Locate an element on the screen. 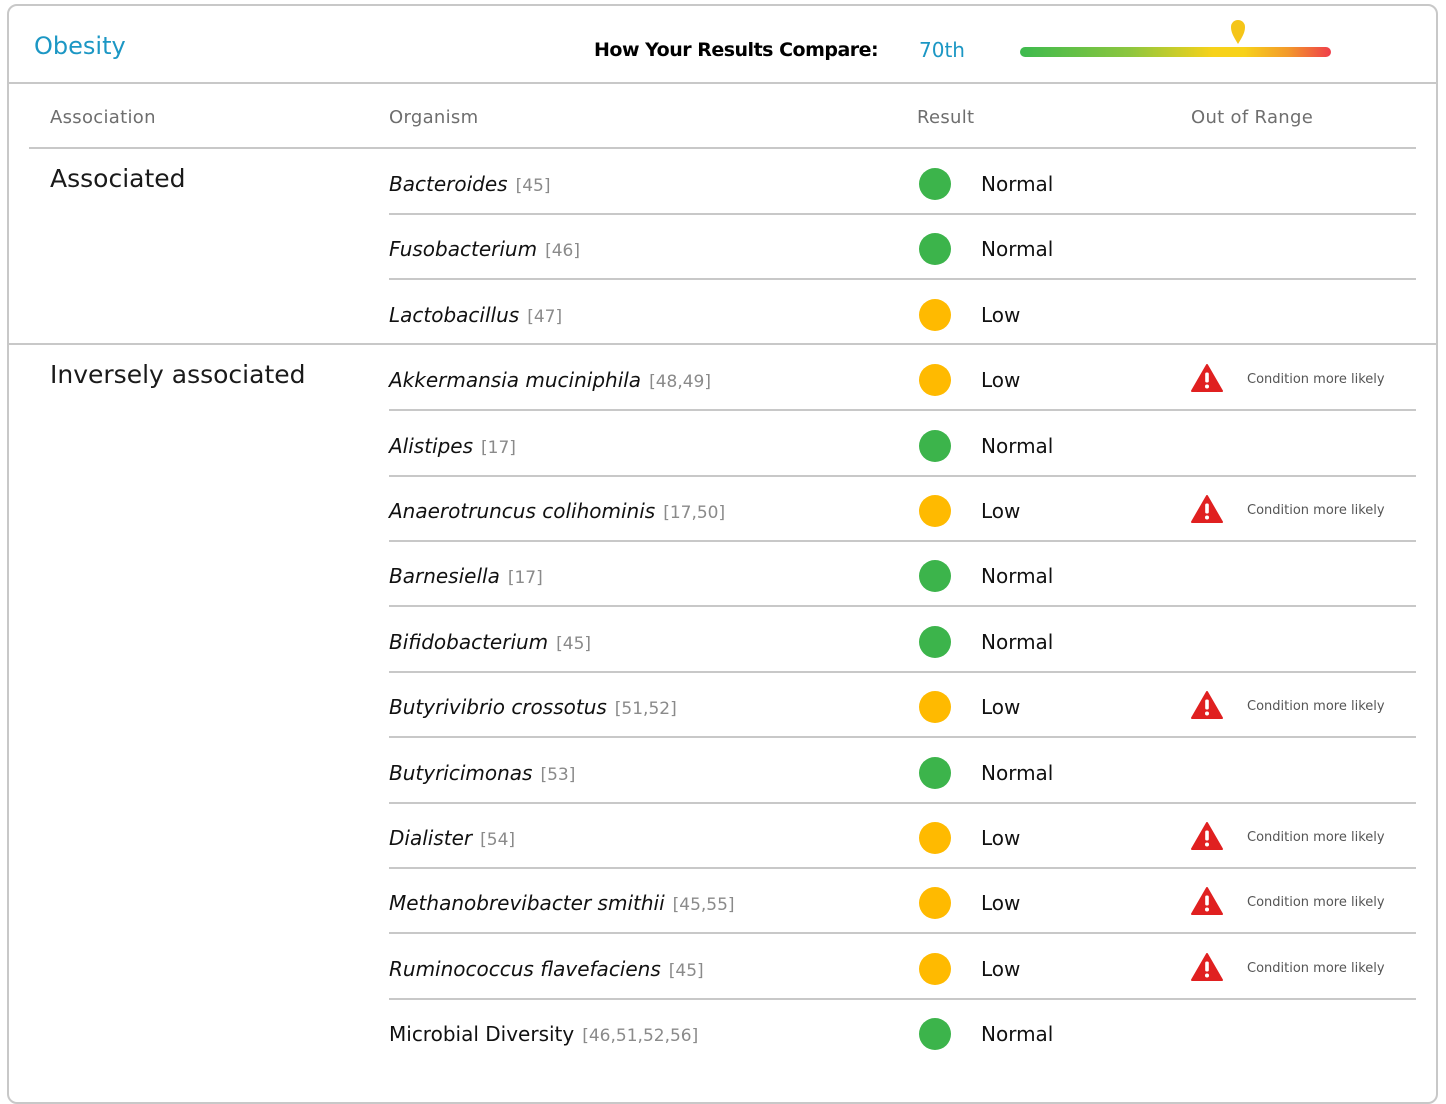 The width and height of the screenshot is (1446, 1104). reference-link: [53] is located at coordinates (557, 775).